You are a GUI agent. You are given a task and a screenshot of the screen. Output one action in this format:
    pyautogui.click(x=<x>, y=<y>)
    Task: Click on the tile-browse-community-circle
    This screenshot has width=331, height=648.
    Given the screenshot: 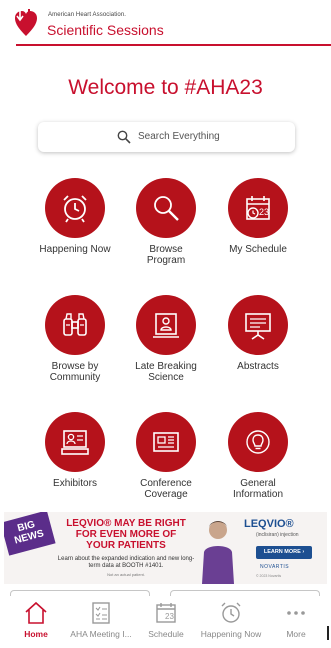 What is the action you would take?
    pyautogui.click(x=75, y=325)
    